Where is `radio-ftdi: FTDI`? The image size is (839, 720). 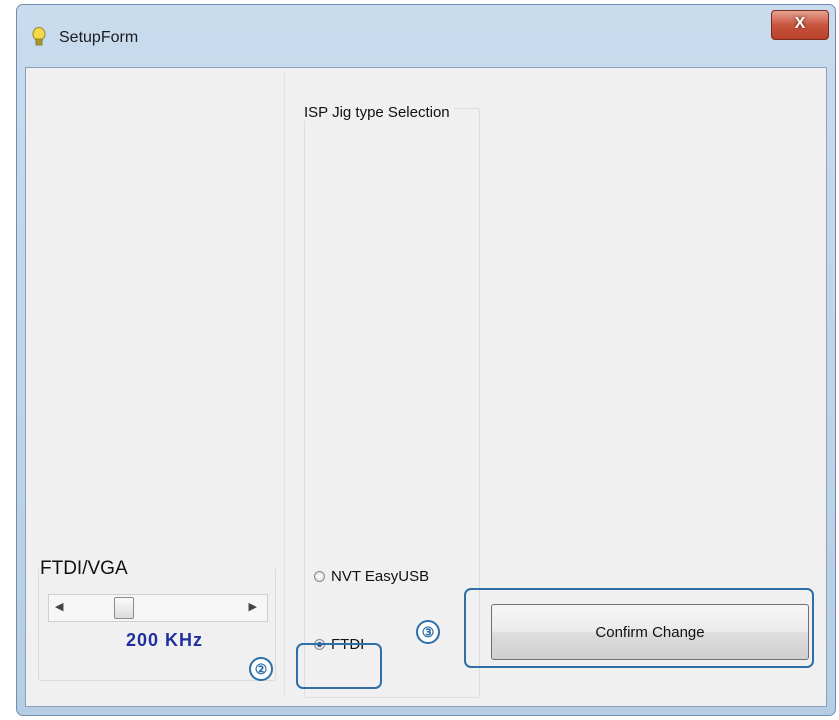 radio-ftdi: FTDI is located at coordinates (339, 644).